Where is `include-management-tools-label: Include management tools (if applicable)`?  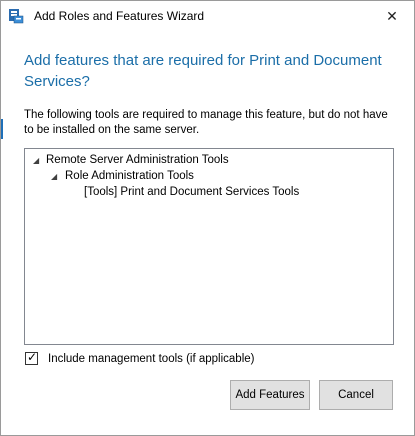
include-management-tools-label: Include management tools (if applicable) is located at coordinates (151, 359).